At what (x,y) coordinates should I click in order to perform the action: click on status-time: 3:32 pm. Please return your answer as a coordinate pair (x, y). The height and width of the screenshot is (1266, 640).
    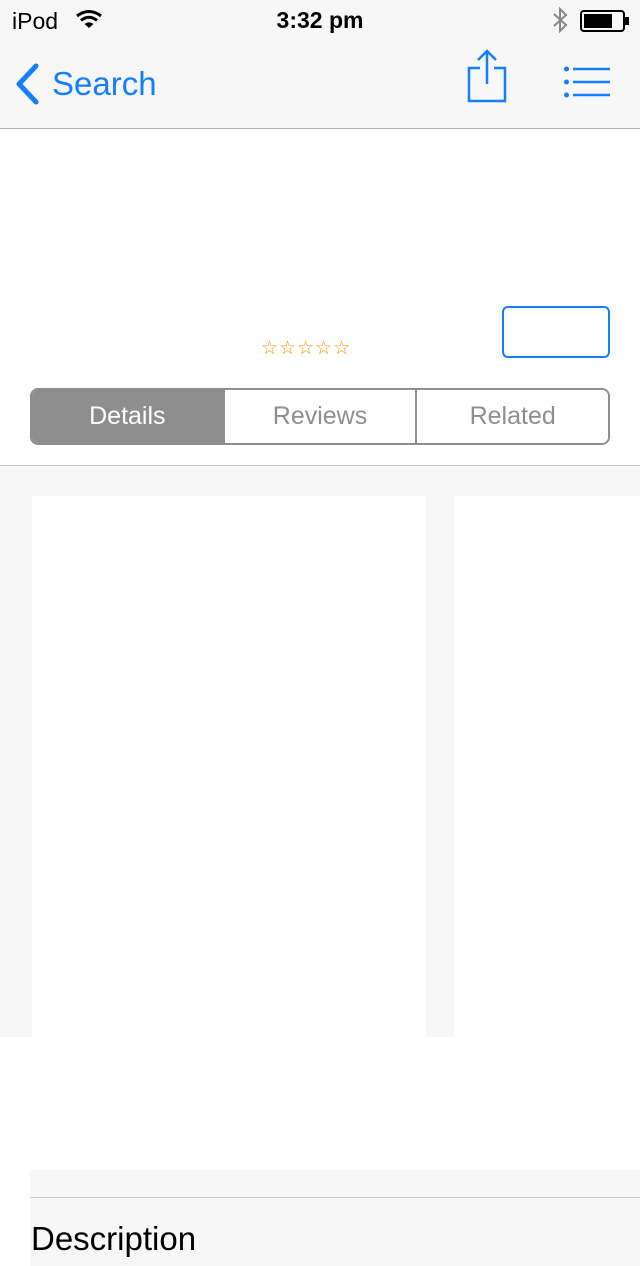
    Looking at the image, I should click on (320, 20).